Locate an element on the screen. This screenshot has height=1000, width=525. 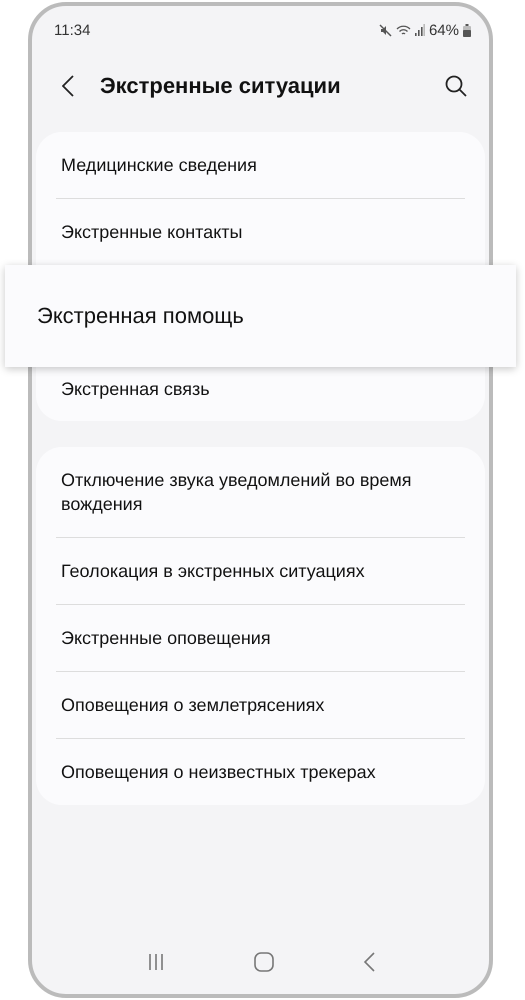
back-icon is located at coordinates (68, 86).